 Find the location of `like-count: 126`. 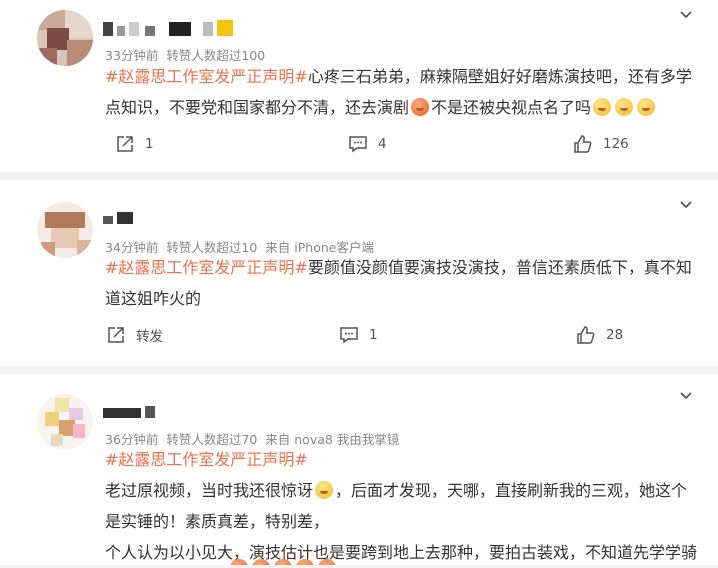

like-count: 126 is located at coordinates (616, 144).